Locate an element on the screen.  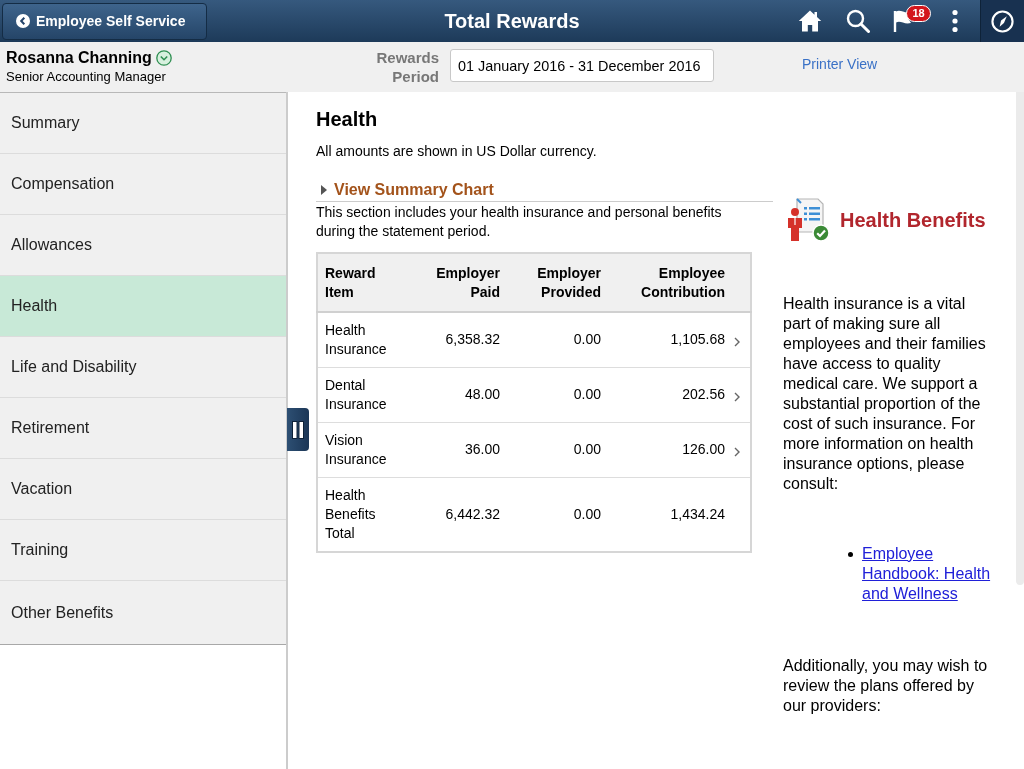
table-cell: Health Insurance is located at coordinates (359, 339).